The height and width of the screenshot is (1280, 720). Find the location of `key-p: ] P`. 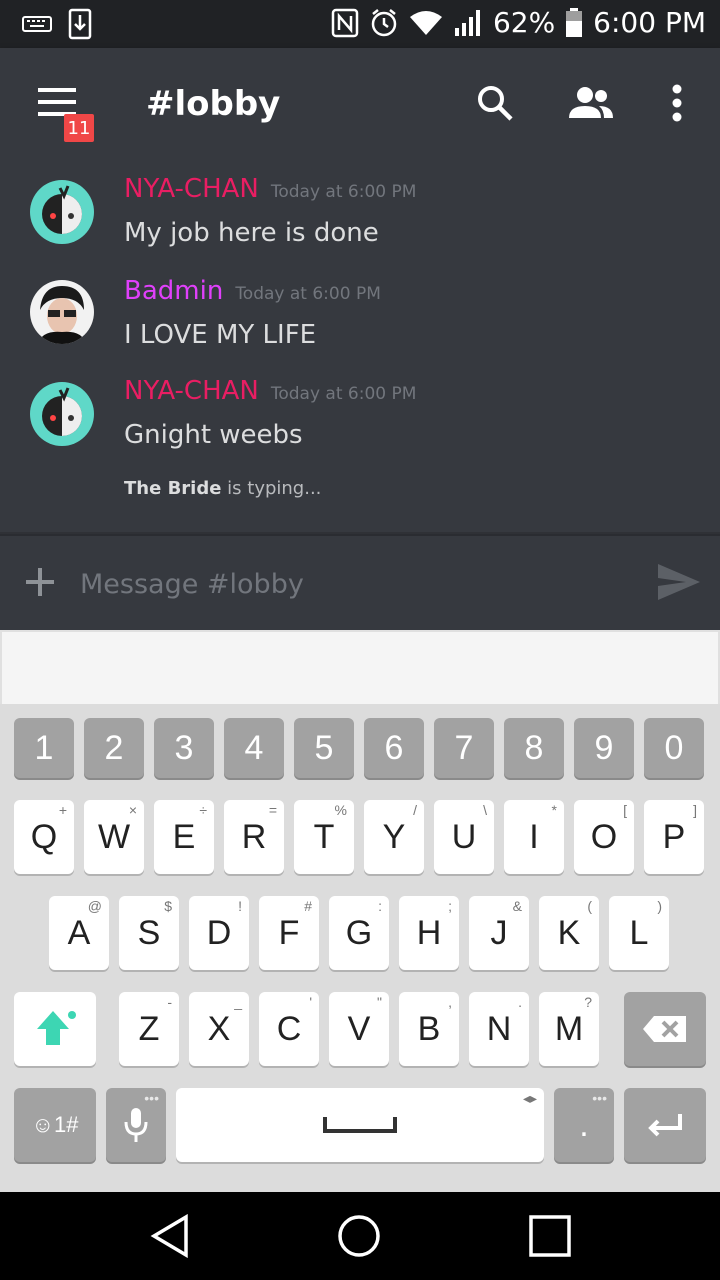

key-p: ] P is located at coordinates (674, 837).